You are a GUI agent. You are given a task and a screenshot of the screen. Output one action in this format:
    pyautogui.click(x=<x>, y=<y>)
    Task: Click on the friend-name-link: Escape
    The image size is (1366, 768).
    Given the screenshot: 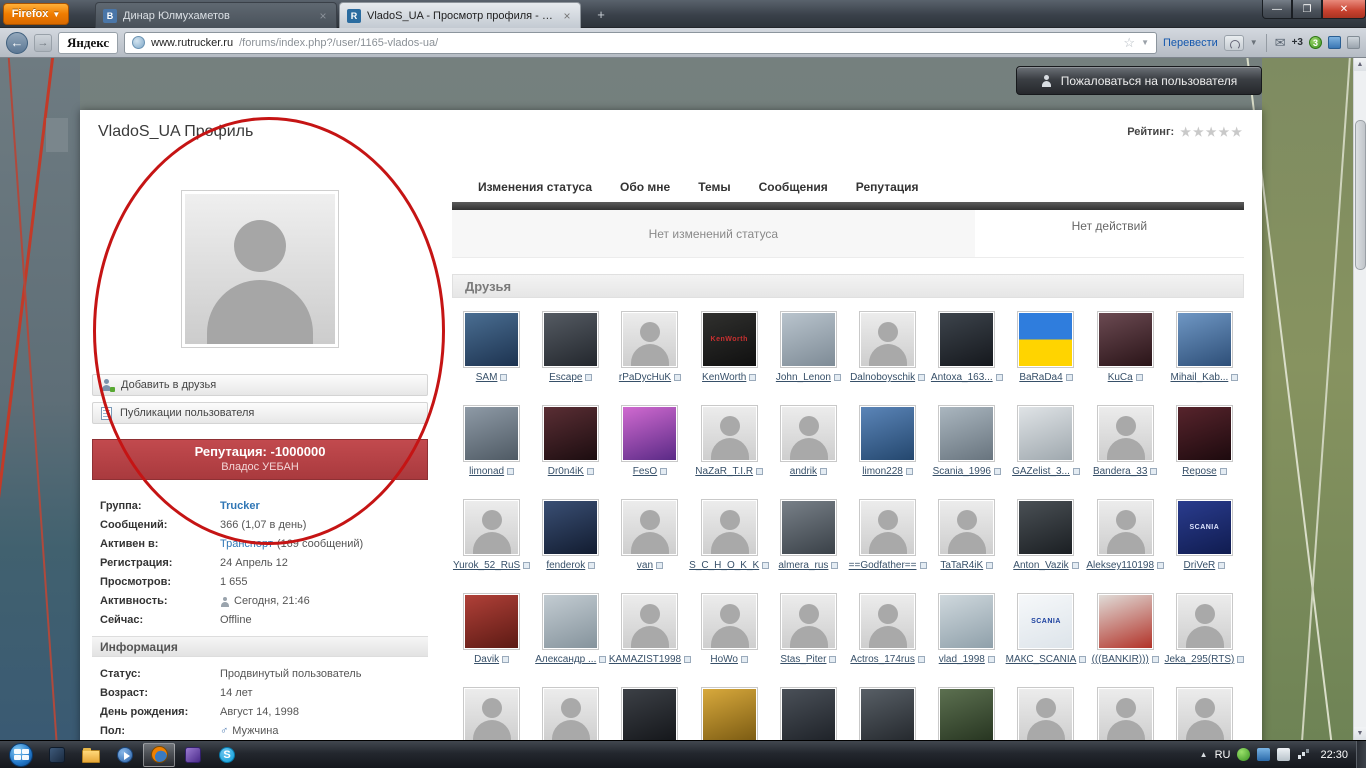 What is the action you would take?
    pyautogui.click(x=571, y=377)
    